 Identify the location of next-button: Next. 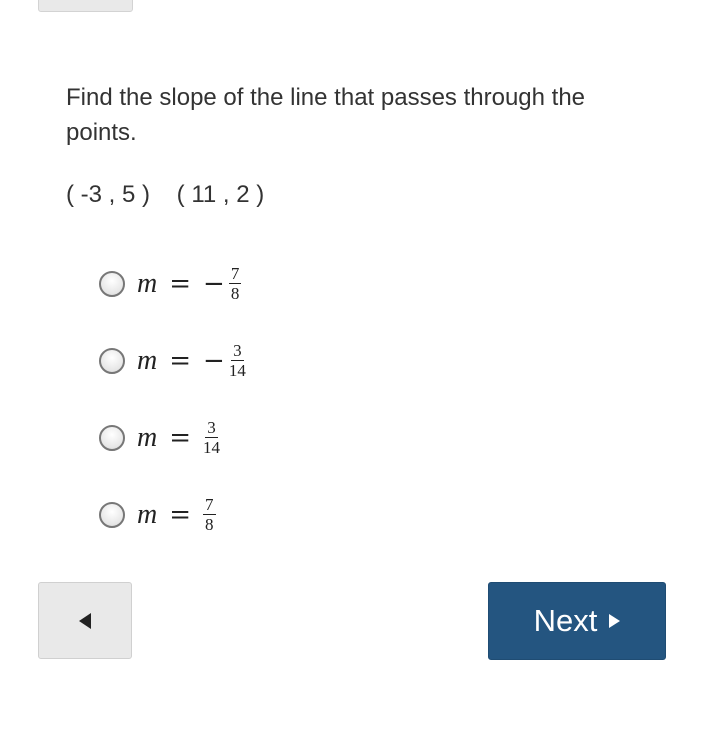
(577, 621).